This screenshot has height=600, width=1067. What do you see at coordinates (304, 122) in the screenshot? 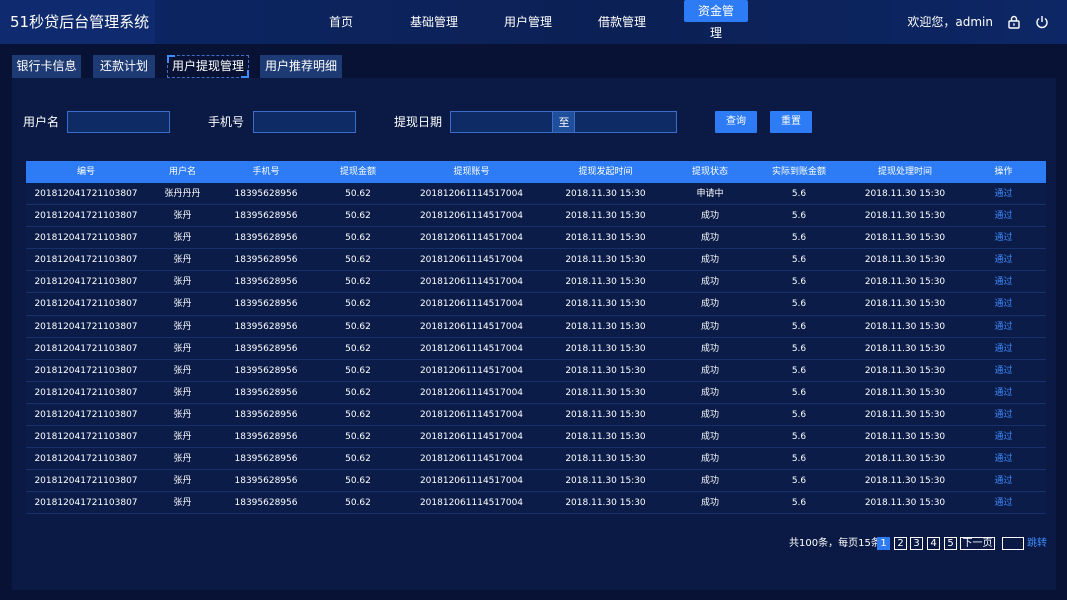
I see `phone-input` at bounding box center [304, 122].